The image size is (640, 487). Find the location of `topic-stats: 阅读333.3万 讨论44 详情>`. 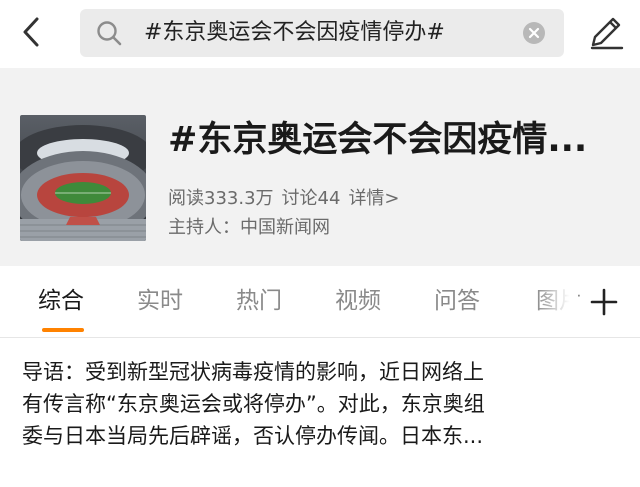

topic-stats: 阅读333.3万 讨论44 详情> is located at coordinates (288, 199).